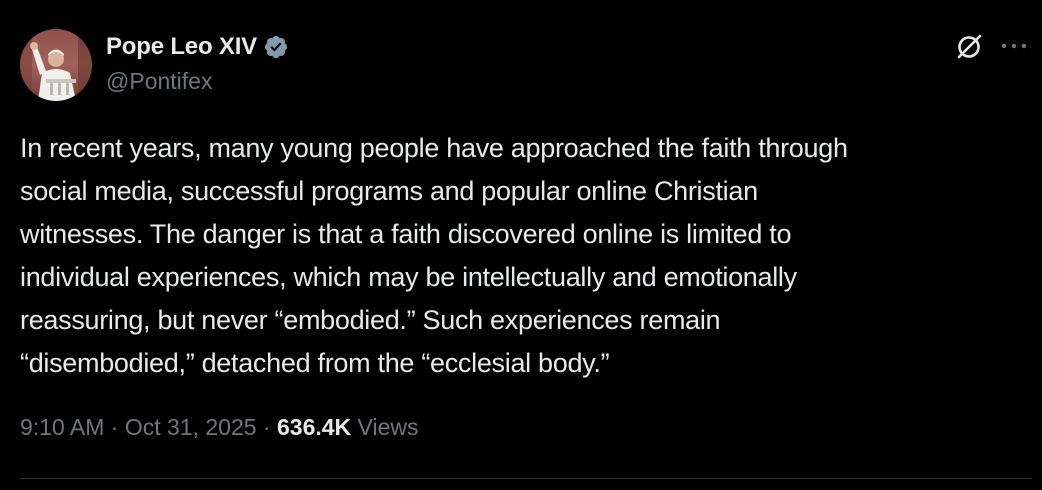 This screenshot has width=1042, height=490. I want to click on avatar-image, so click(56, 65).